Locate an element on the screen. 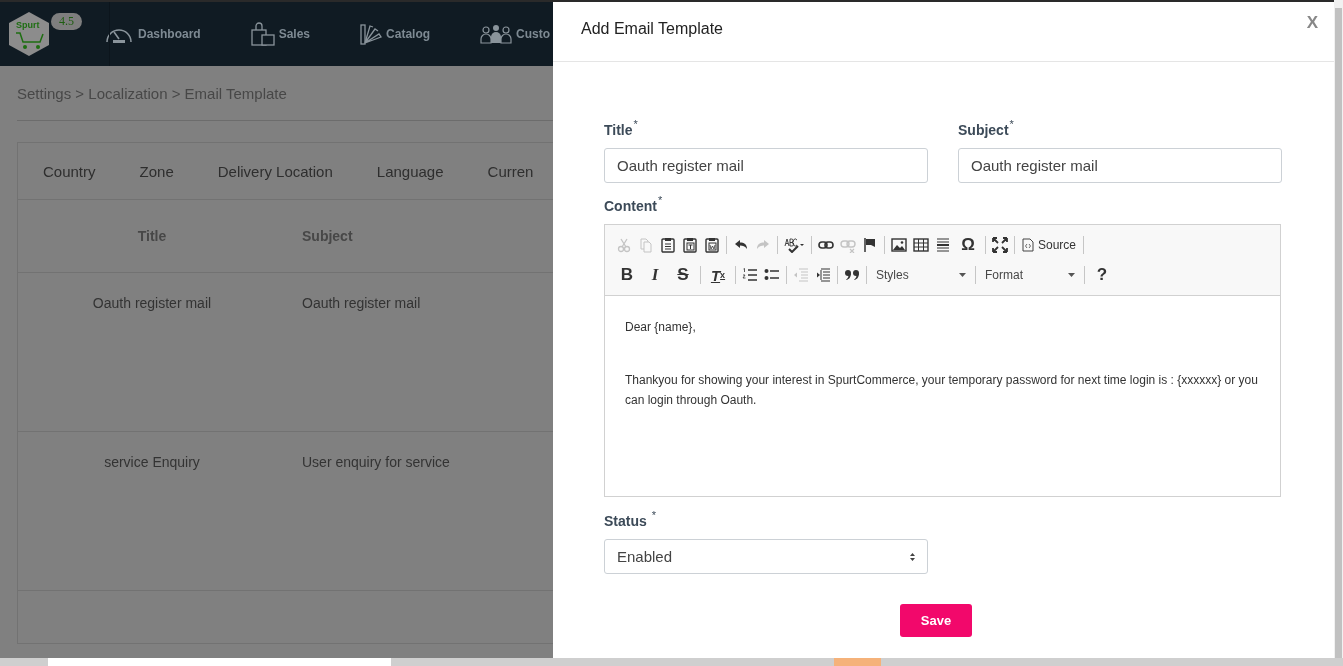 This screenshot has height=666, width=1343. nav-link: Catalog is located at coordinates (408, 34).